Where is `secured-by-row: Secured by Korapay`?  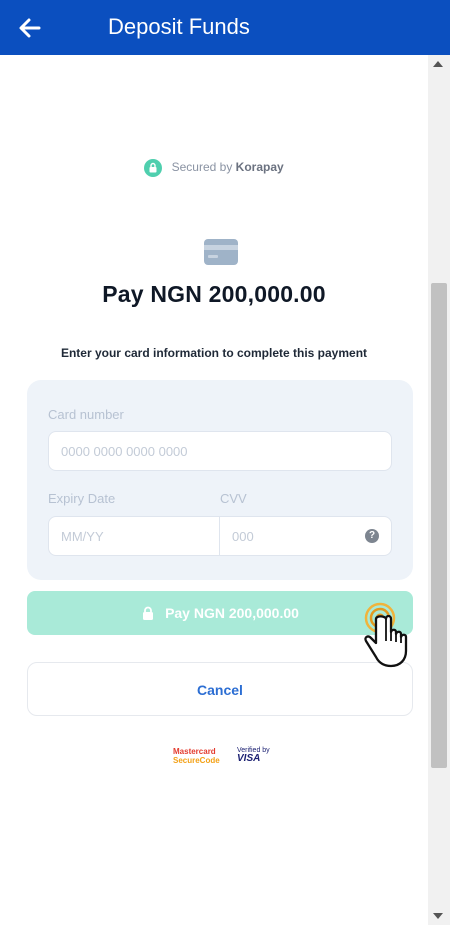 secured-by-row: Secured by Korapay is located at coordinates (214, 168).